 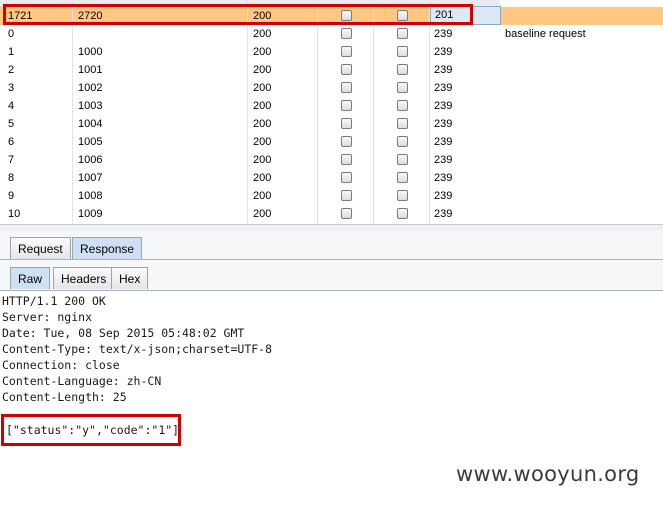 I want to click on cell-payload: 1003, so click(x=90, y=106).